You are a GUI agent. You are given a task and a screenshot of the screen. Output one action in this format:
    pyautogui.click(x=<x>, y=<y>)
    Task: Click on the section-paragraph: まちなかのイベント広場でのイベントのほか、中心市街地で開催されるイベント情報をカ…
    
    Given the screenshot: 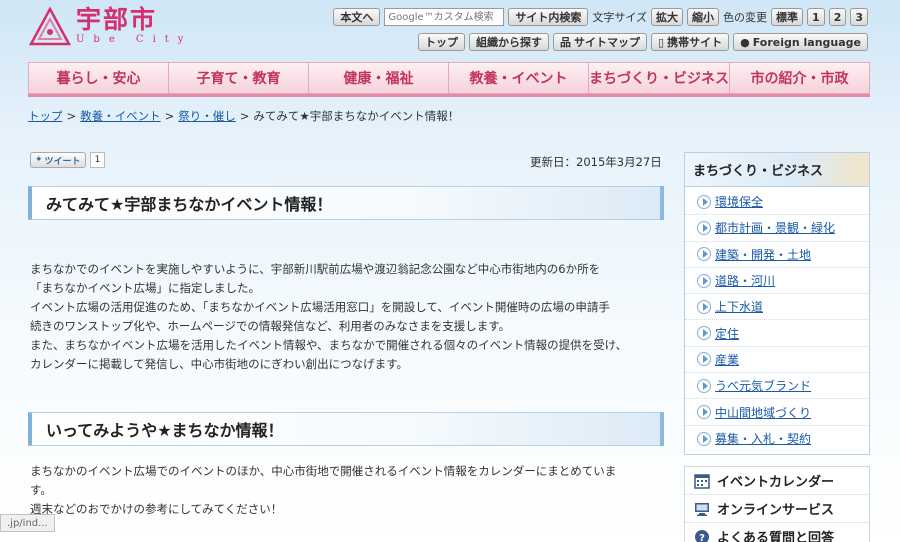 What is the action you would take?
    pyautogui.click(x=345, y=490)
    